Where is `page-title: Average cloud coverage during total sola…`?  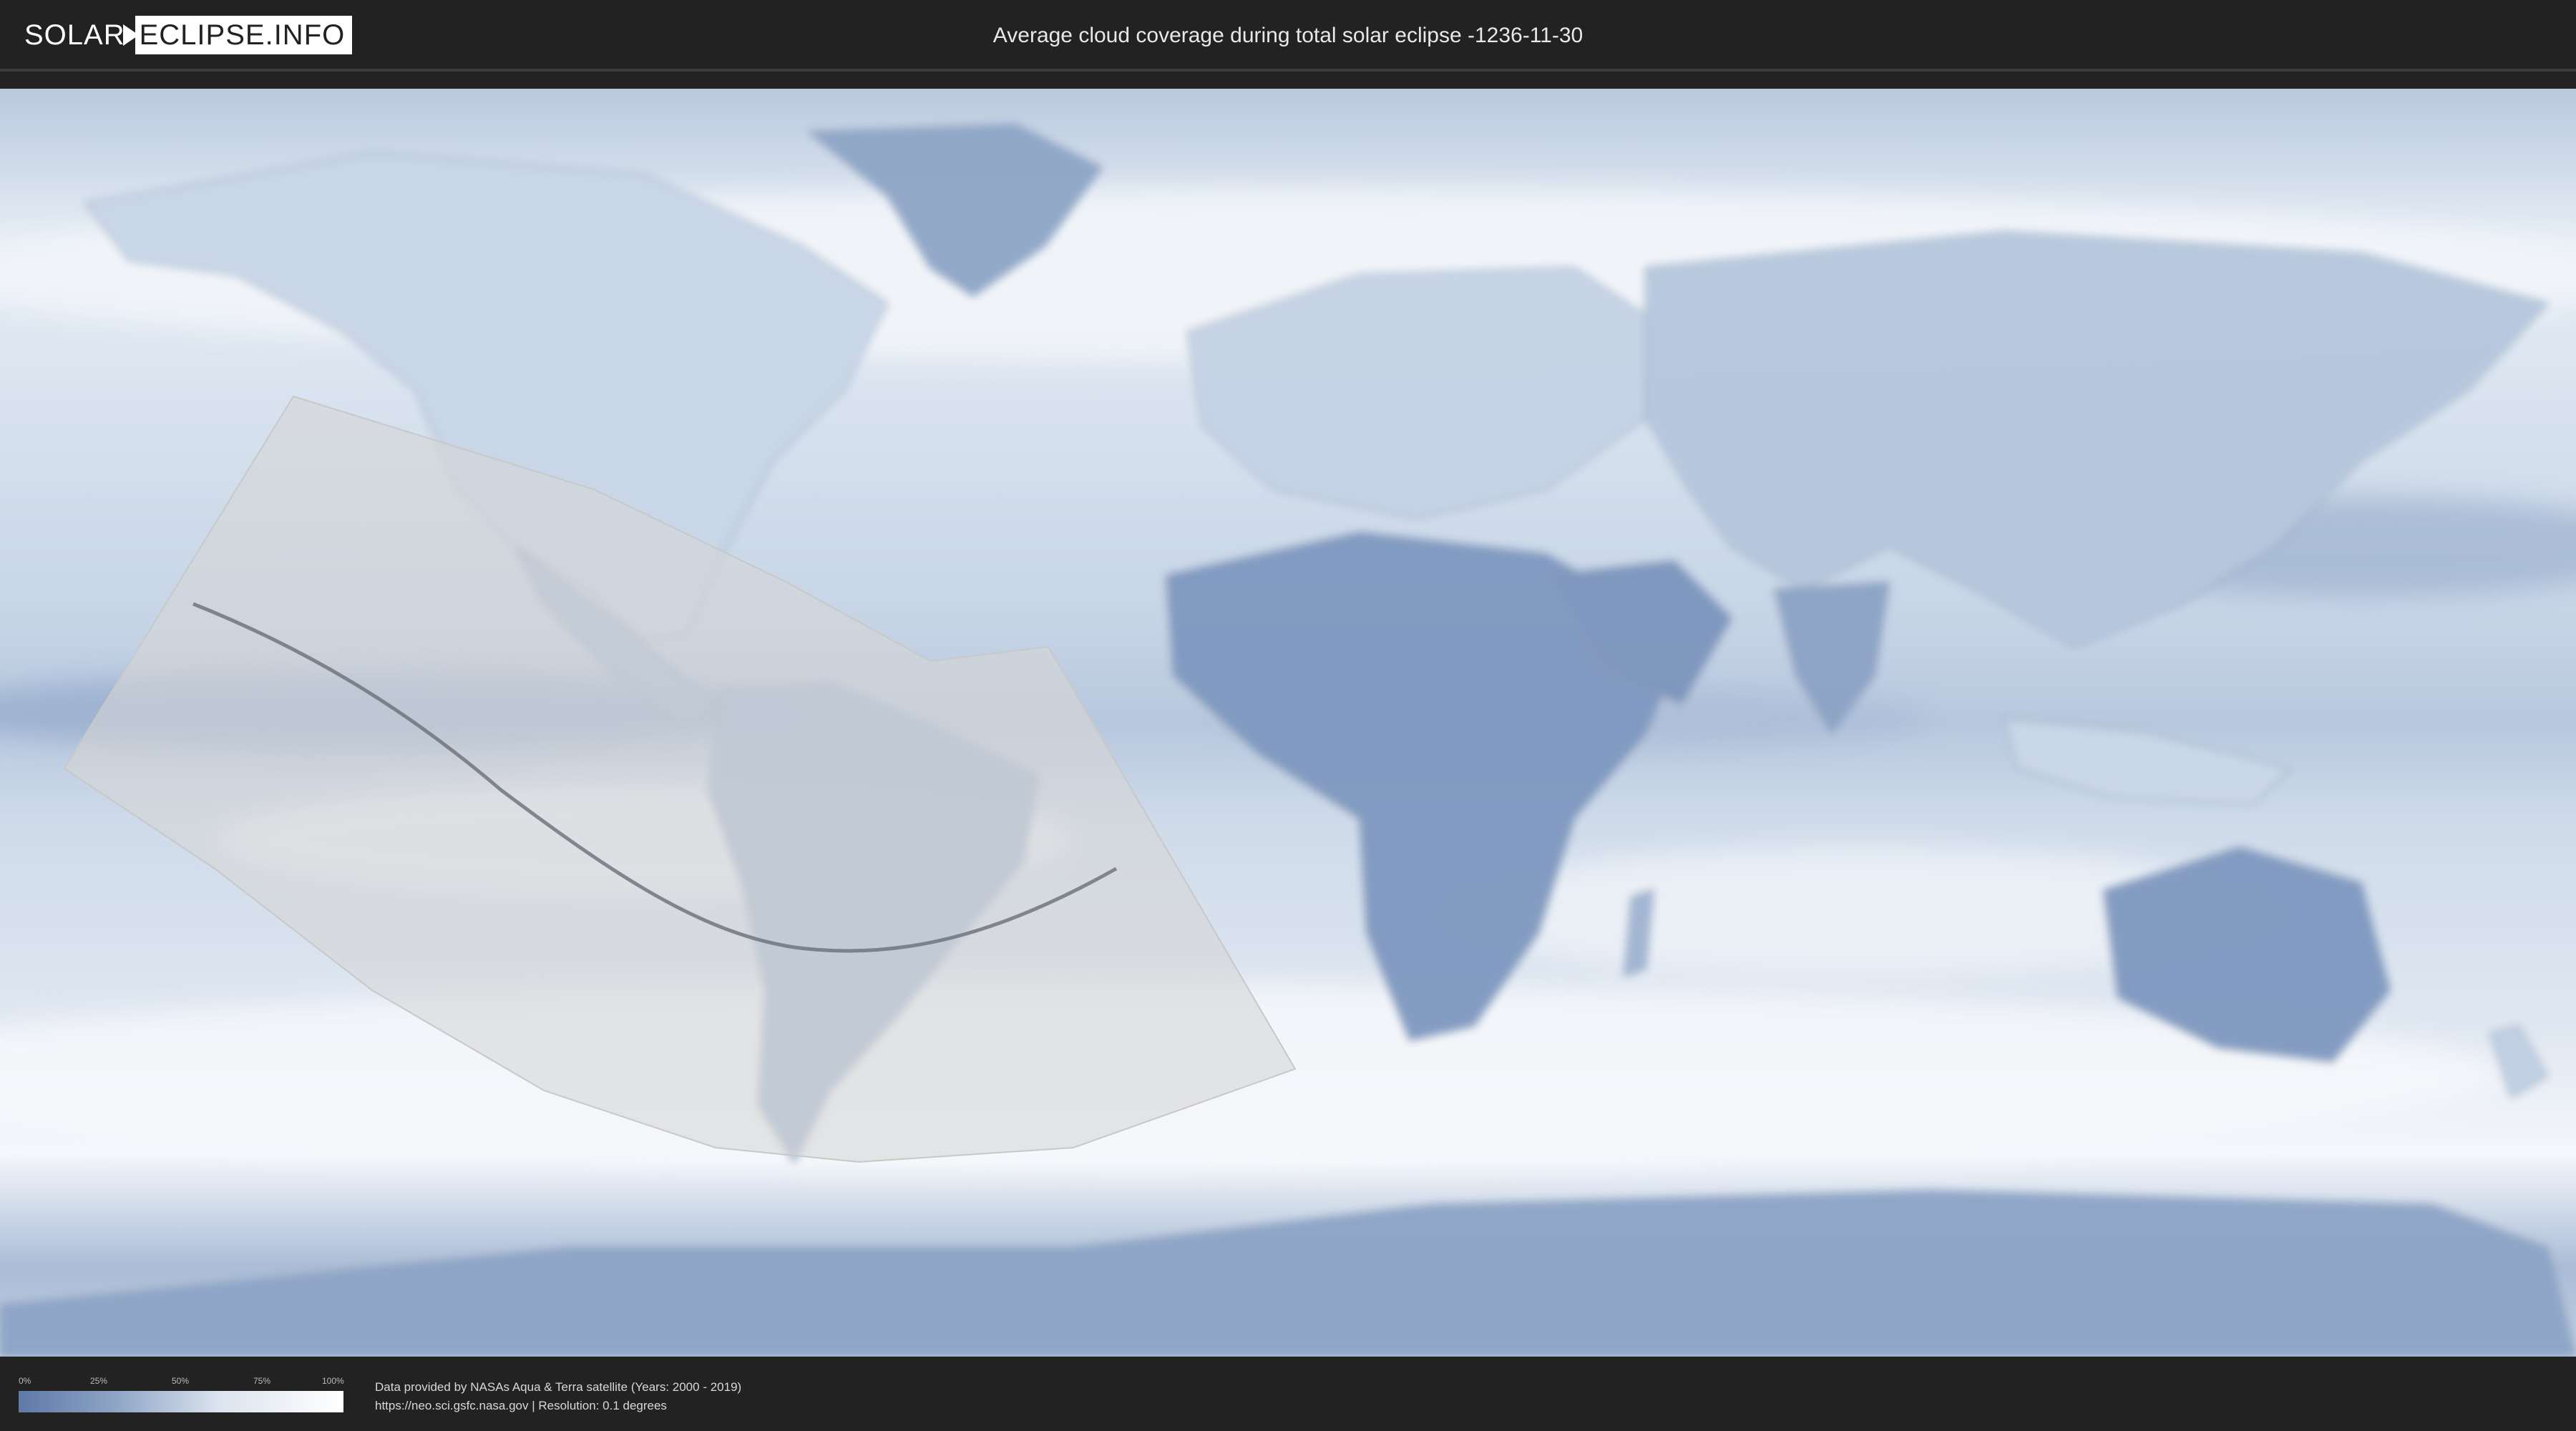 page-title: Average cloud coverage during total sola… is located at coordinates (1288, 35).